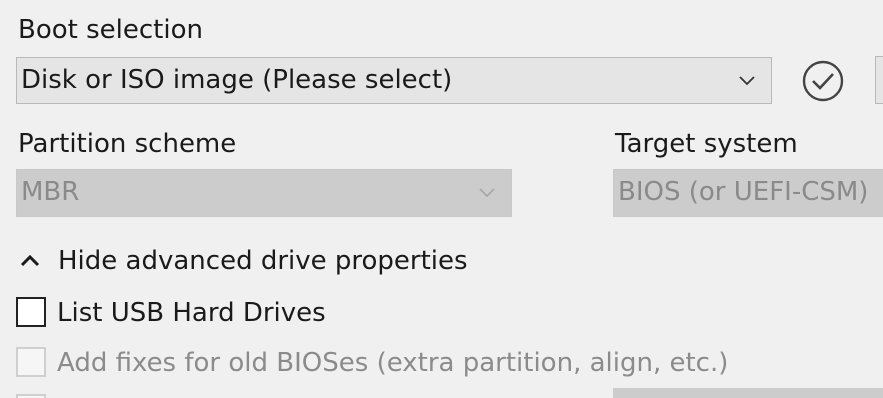 The height and width of the screenshot is (398, 883). Describe the element at coordinates (30, 260) in the screenshot. I see `chevron-up-icon` at that location.